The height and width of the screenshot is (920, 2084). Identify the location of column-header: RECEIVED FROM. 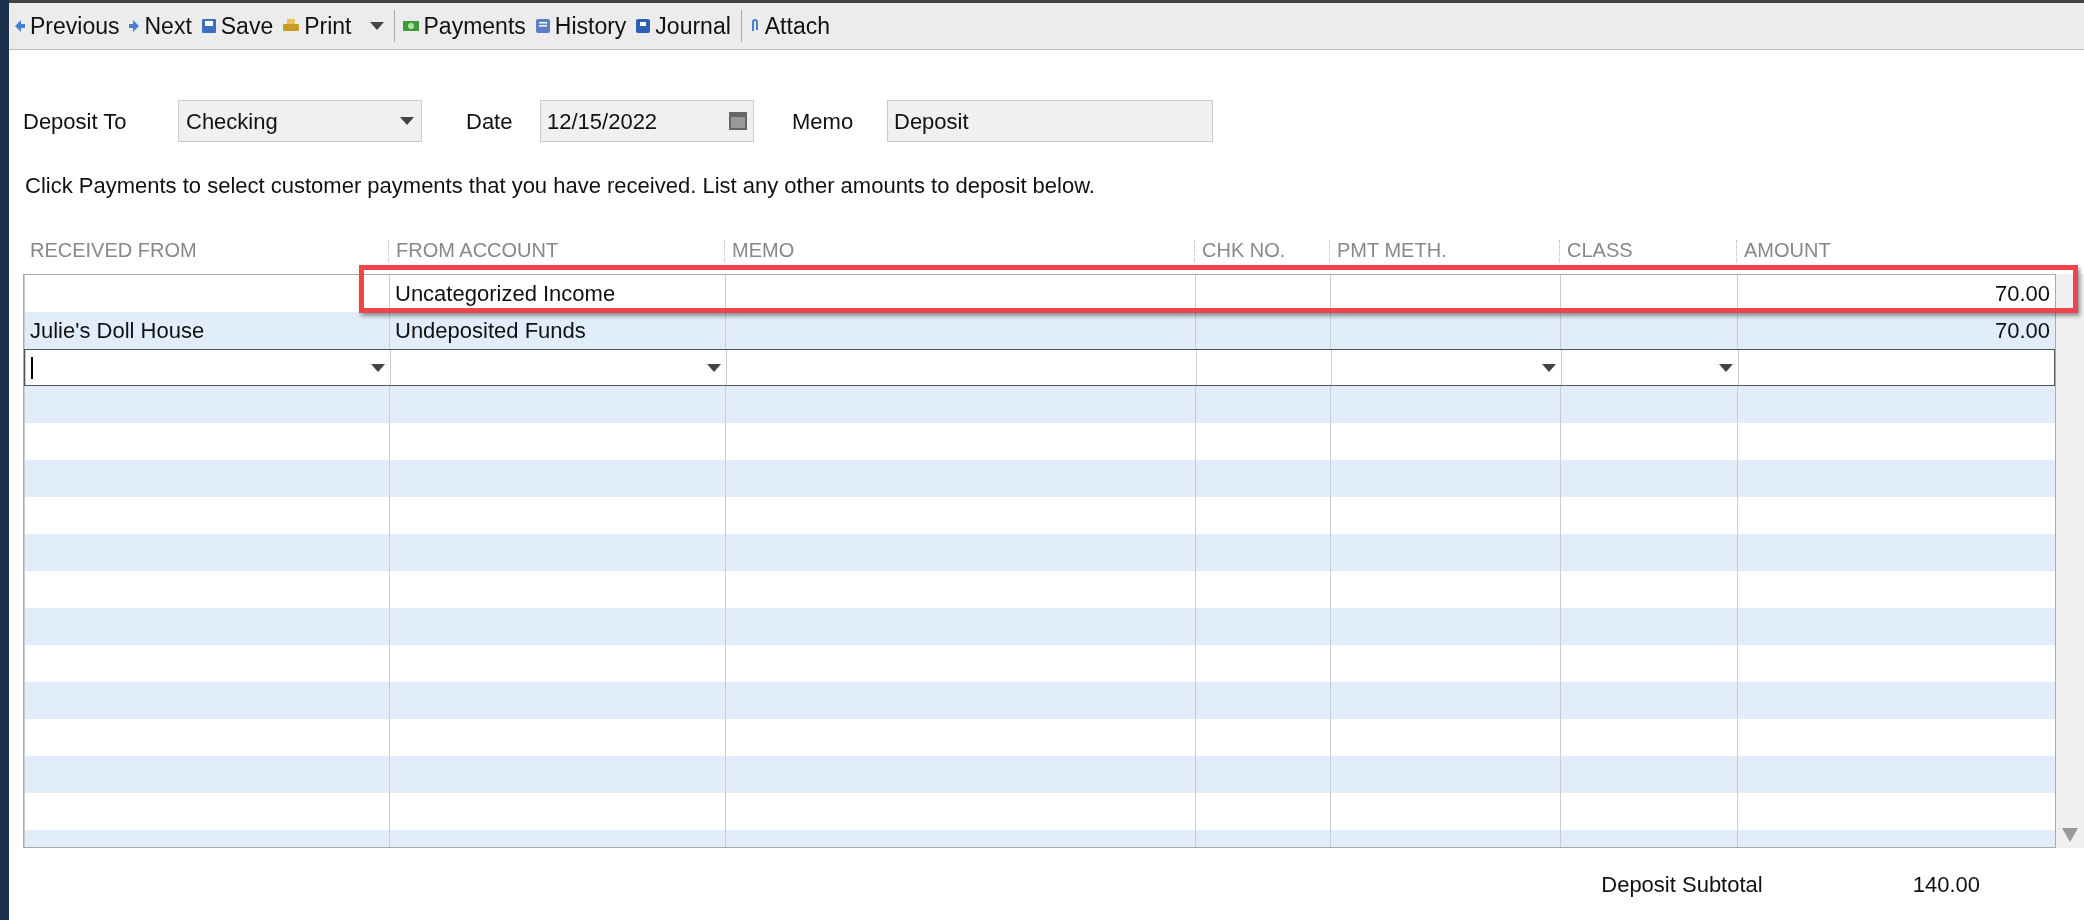
(205, 251).